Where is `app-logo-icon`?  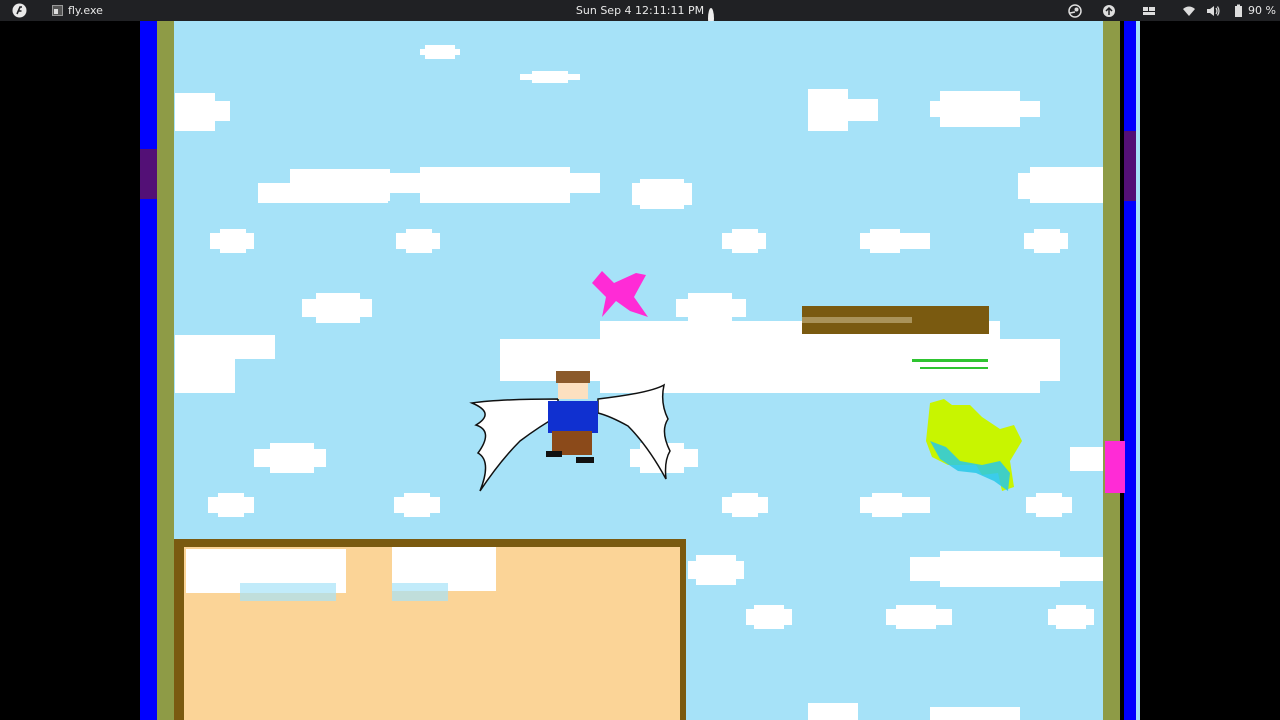 app-logo-icon is located at coordinates (19, 13).